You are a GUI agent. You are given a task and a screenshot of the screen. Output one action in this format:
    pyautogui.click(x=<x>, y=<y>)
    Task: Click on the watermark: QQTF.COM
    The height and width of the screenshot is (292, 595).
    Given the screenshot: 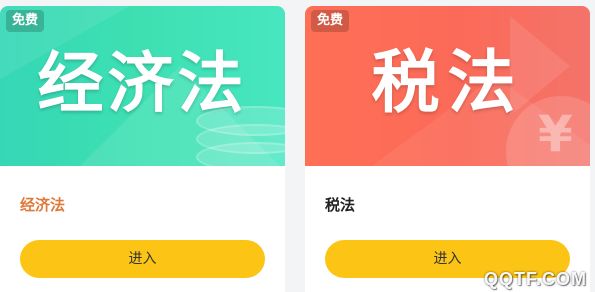 What is the action you would take?
    pyautogui.click(x=535, y=279)
    